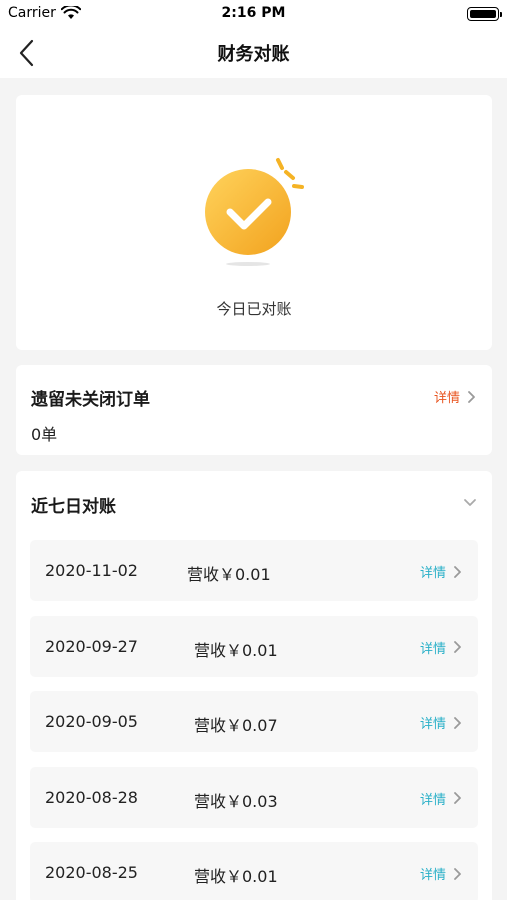  I want to click on row-revenue: 营收￥0.07, so click(236, 725).